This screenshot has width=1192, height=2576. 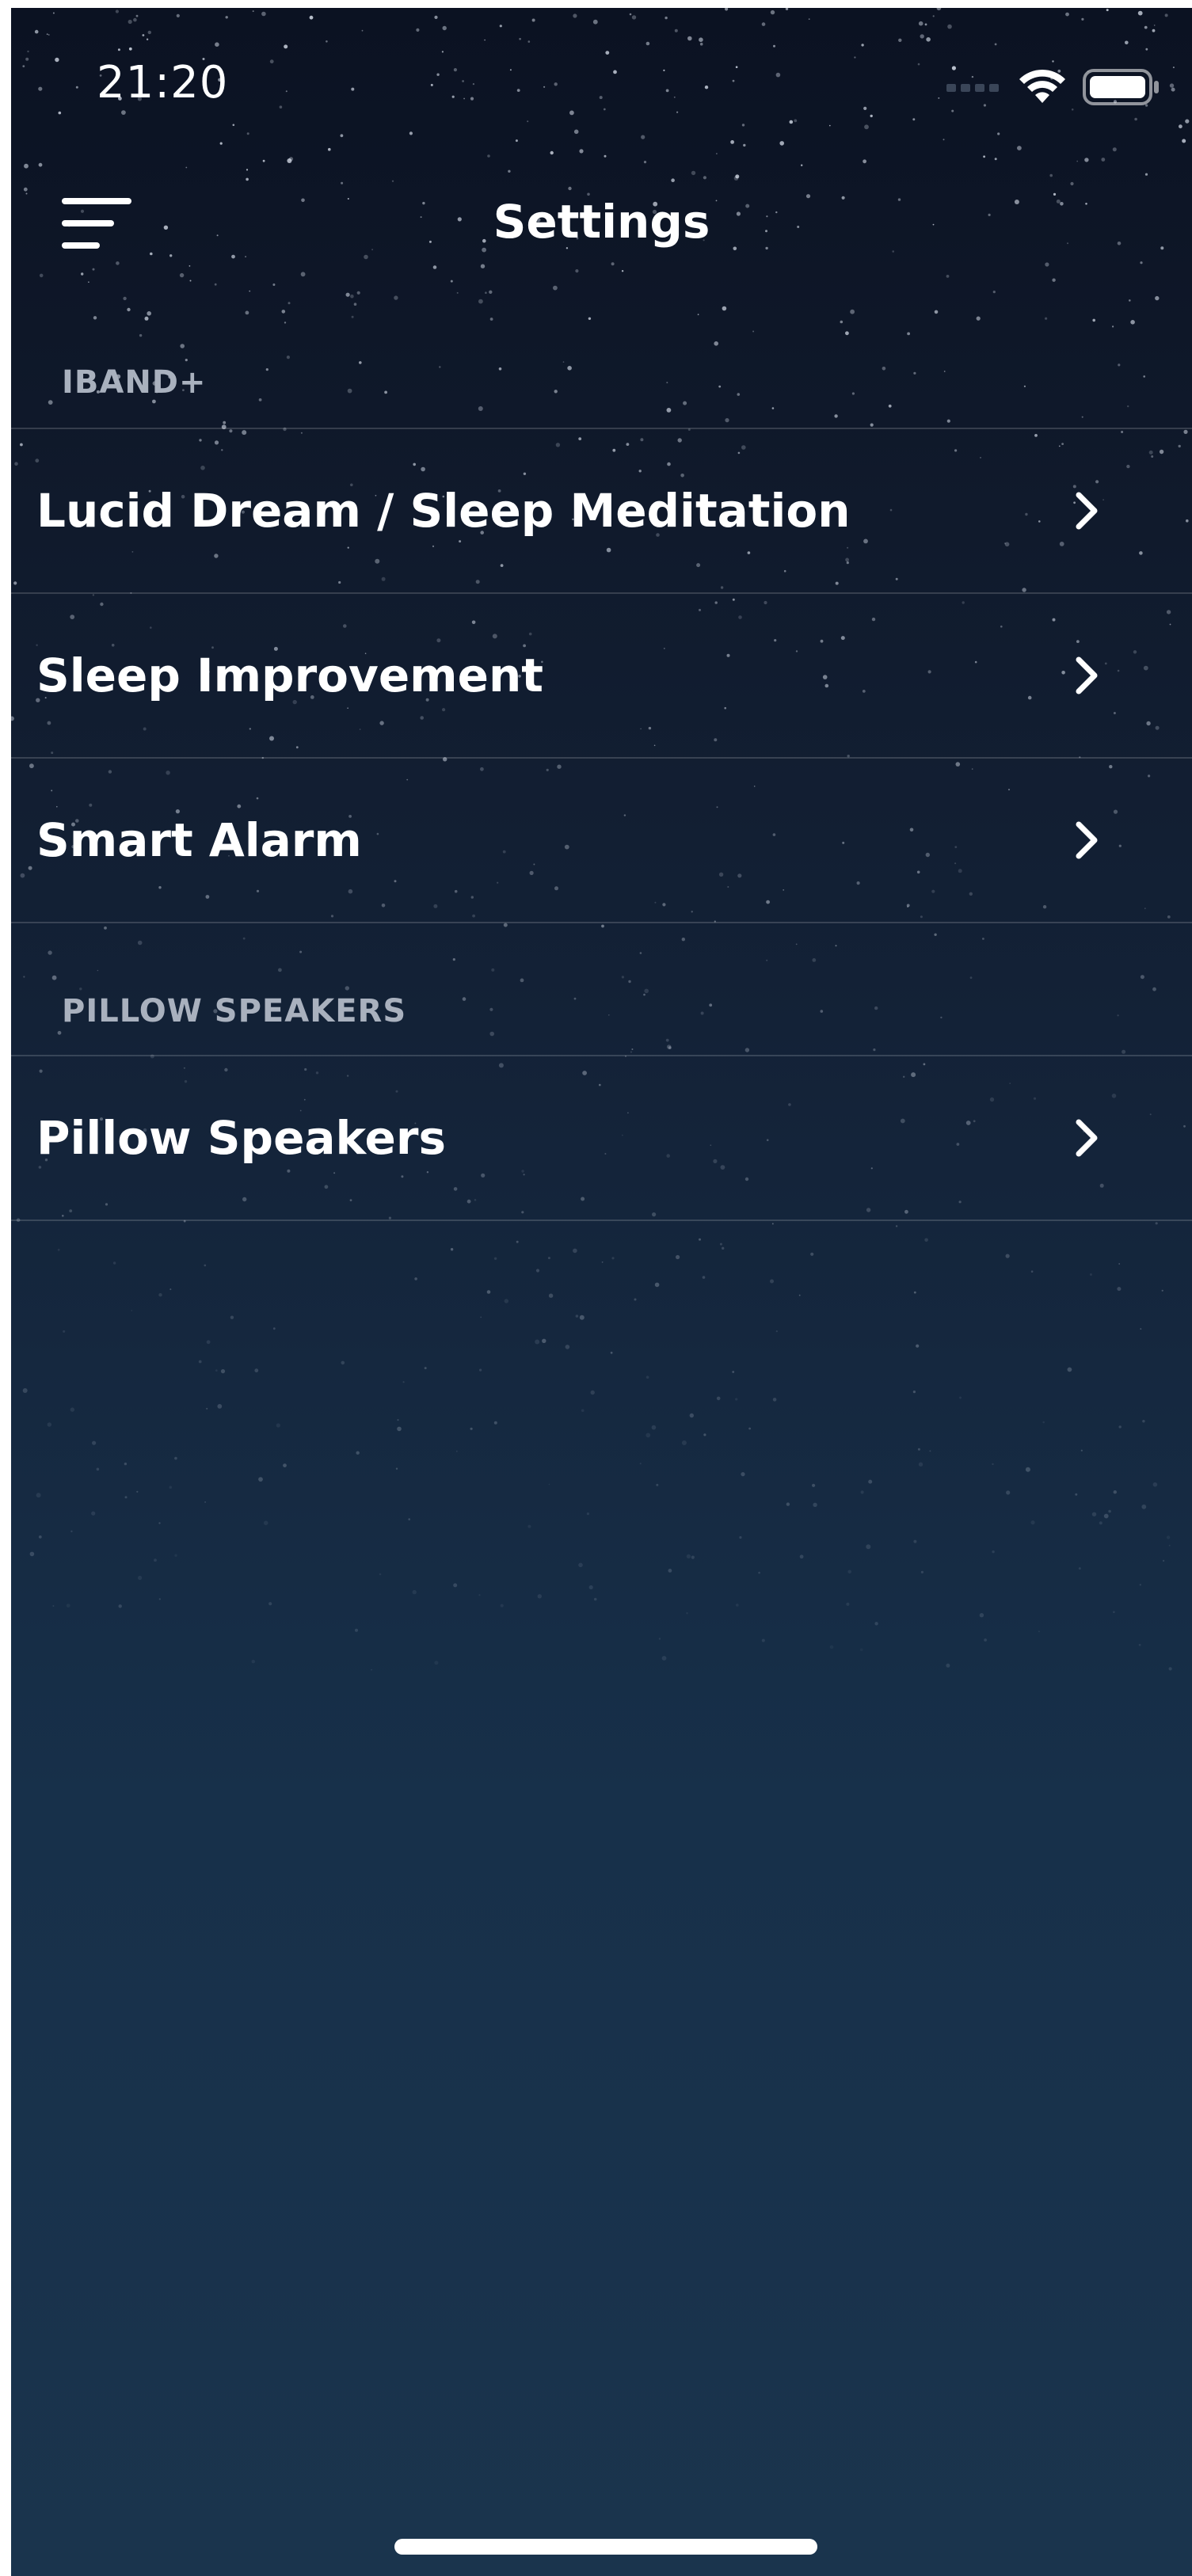 What do you see at coordinates (443, 511) in the screenshot?
I see `row-label: Lucid Dream / Sleep Meditation` at bounding box center [443, 511].